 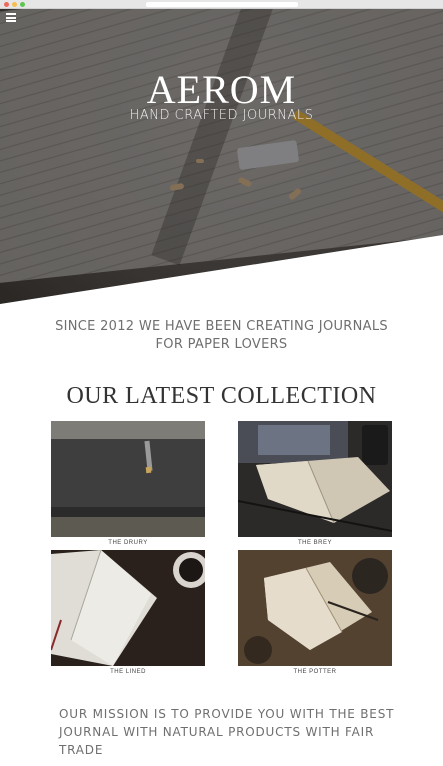 I want to click on brand-tagline: HAND CRAFTED JOURNALS, so click(x=221, y=115).